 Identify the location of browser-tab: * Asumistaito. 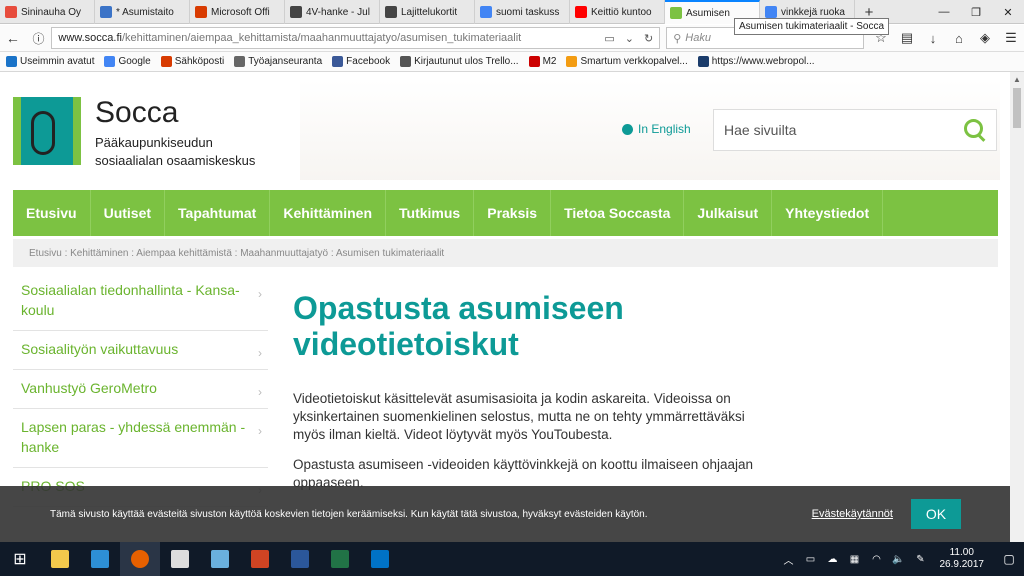
(142, 12).